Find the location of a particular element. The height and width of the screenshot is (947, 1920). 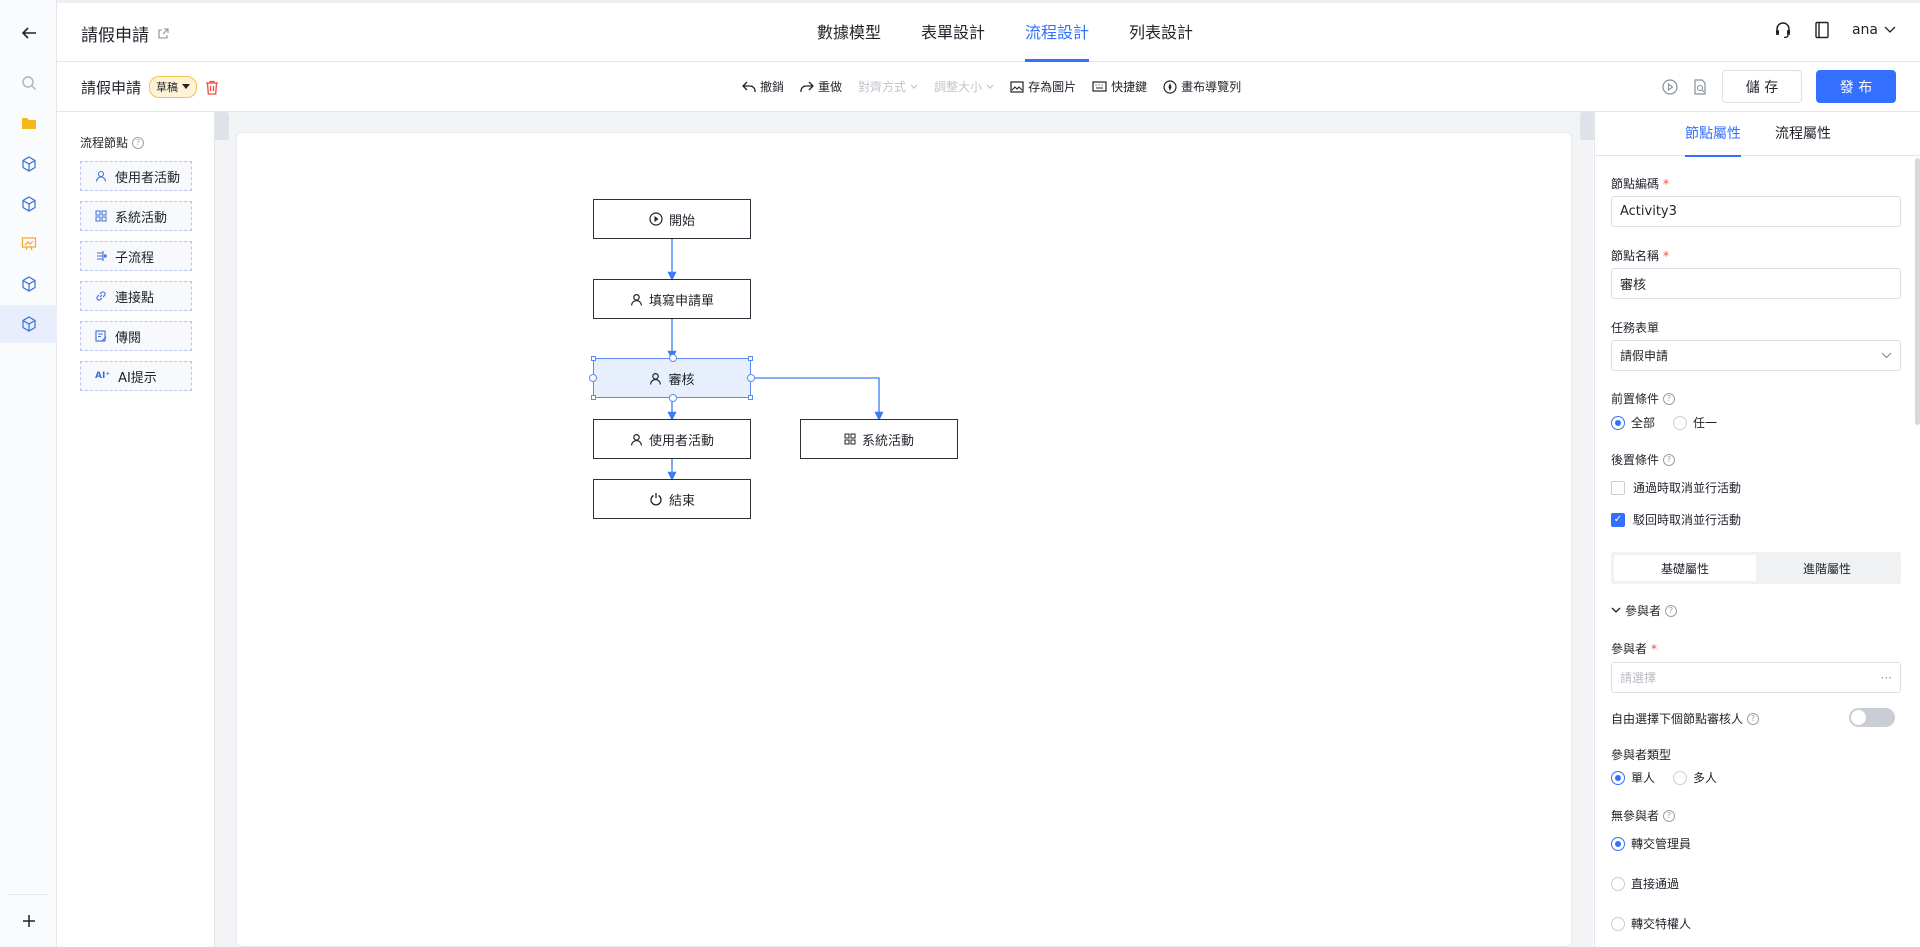

tab-form-design: 表單設計 is located at coordinates (953, 32).